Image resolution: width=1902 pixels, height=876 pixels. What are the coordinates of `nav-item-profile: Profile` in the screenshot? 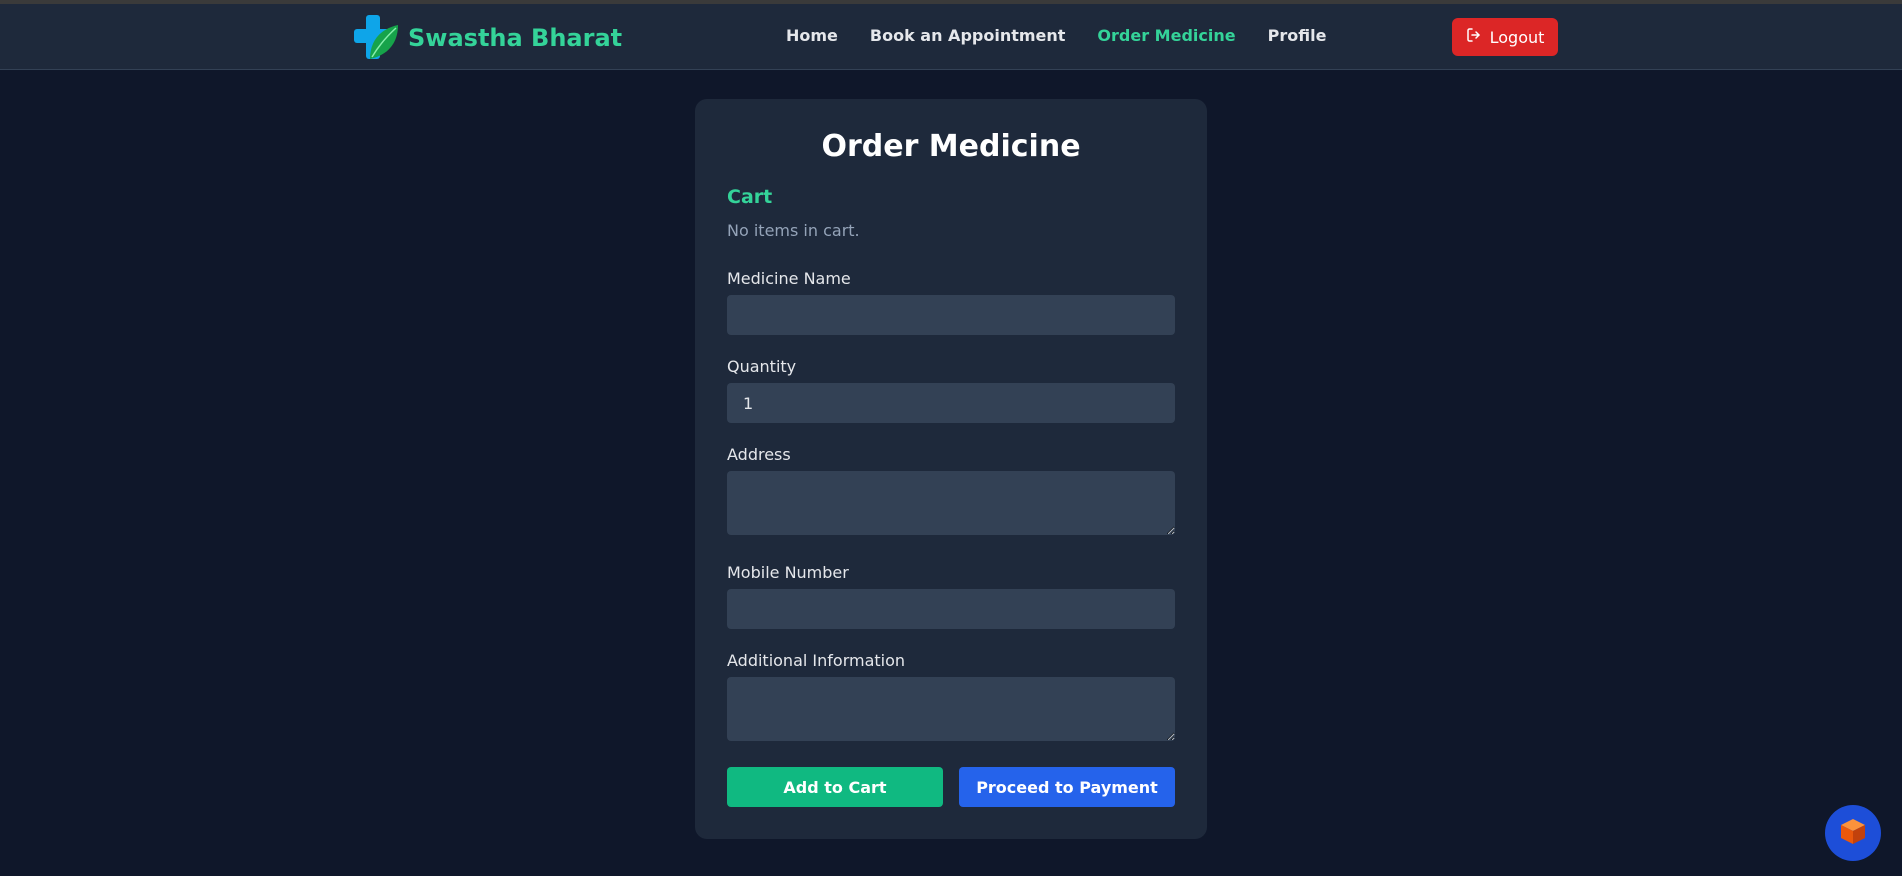 It's located at (1297, 35).